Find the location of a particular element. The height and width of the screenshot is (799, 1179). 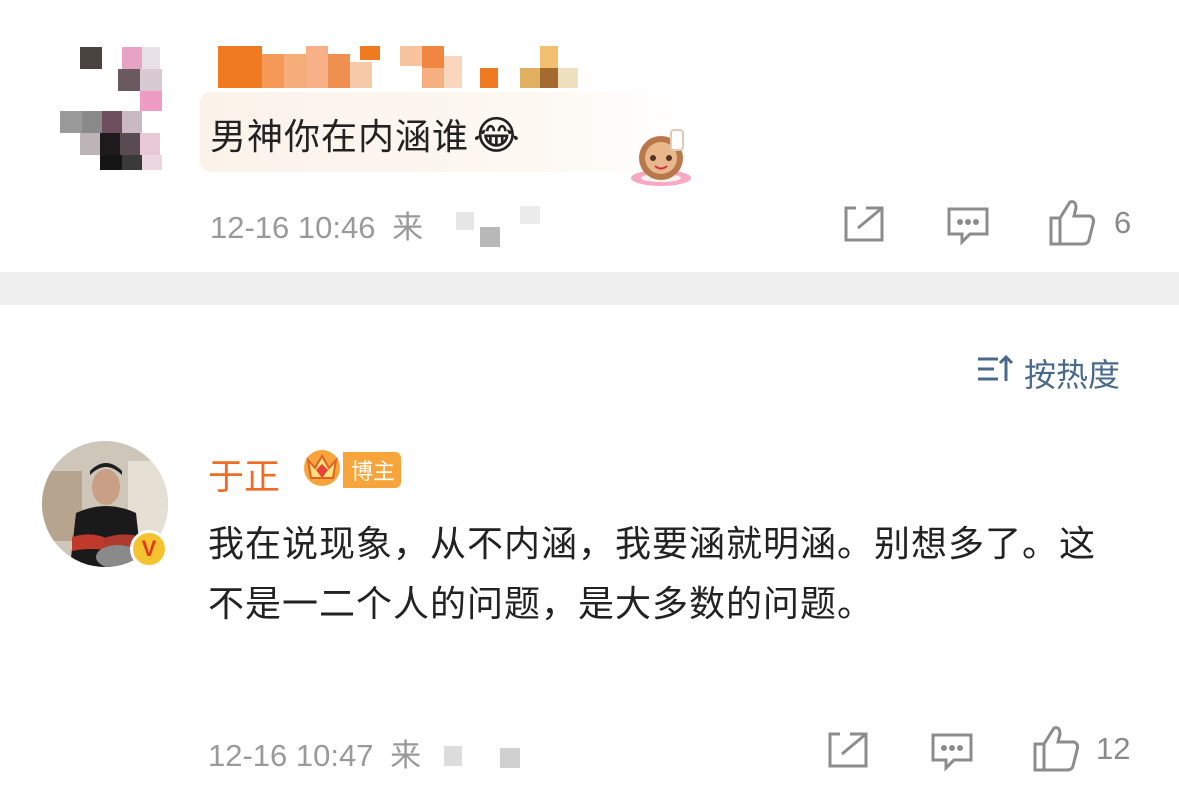

sort-by-hot-button: 按热度 is located at coordinates (1048, 373).